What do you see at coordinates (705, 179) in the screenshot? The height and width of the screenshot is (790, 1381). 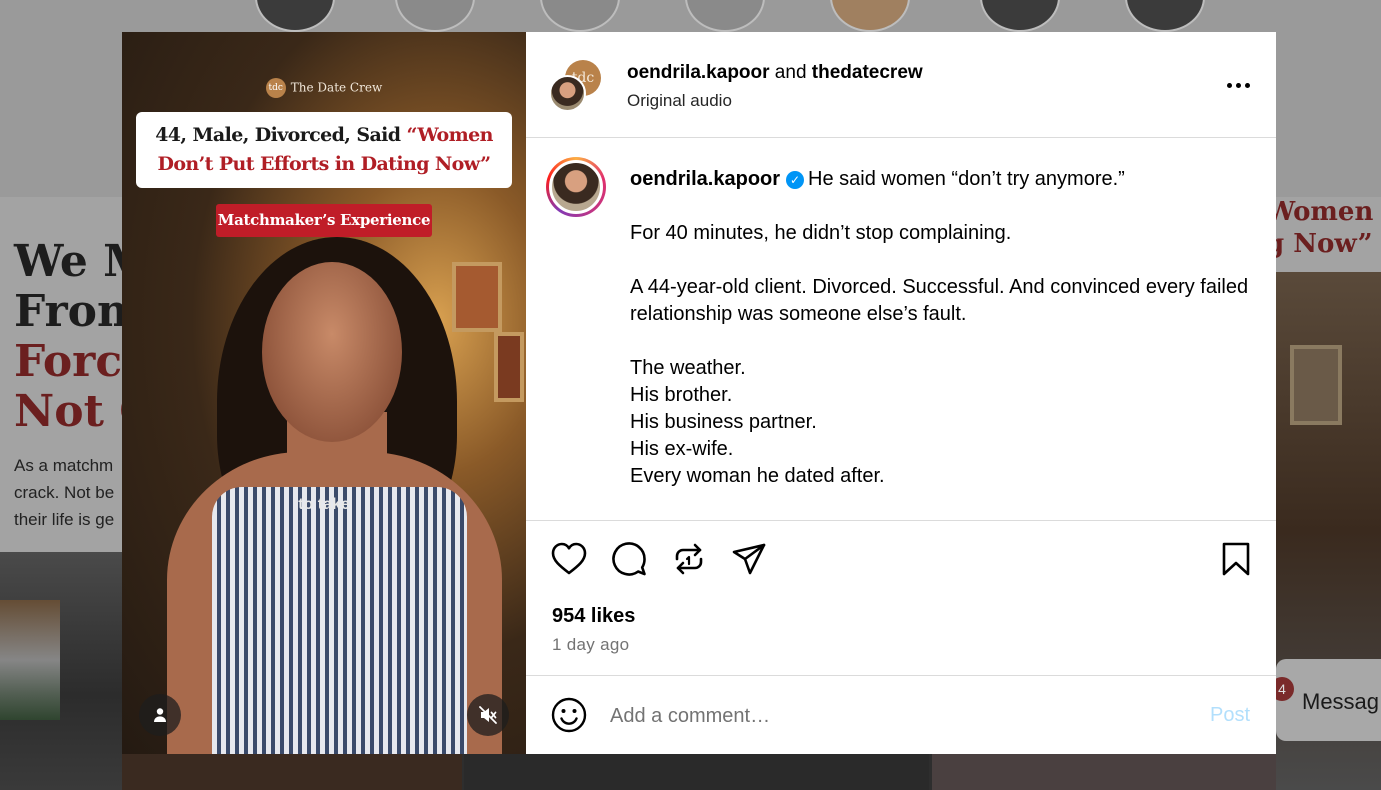 I see `caption-username-link: oendrila.kapoor` at bounding box center [705, 179].